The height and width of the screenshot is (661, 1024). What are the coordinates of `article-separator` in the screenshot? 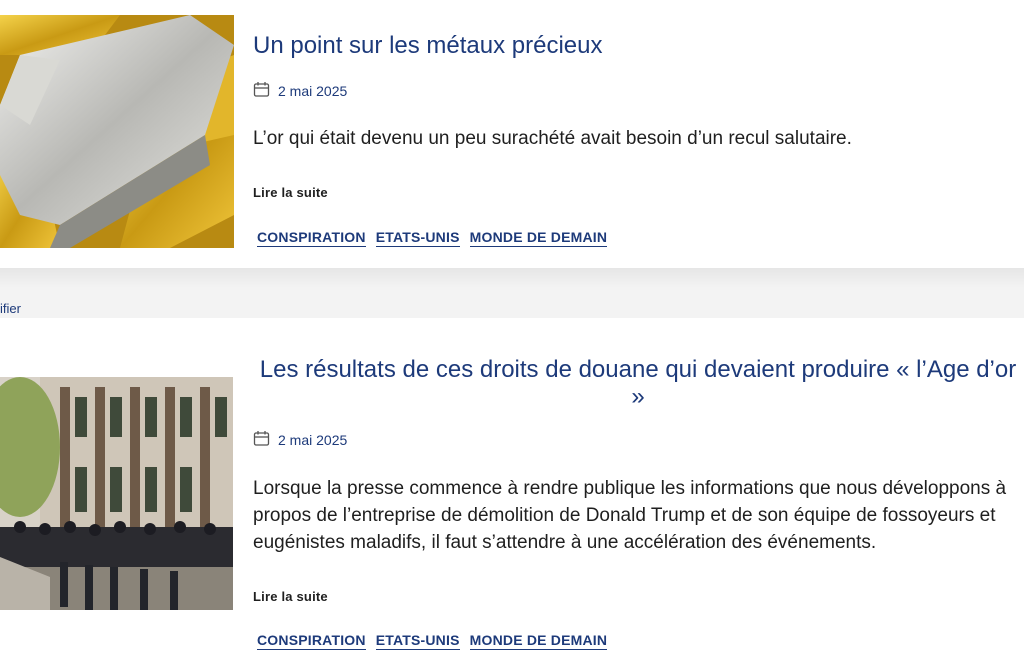 It's located at (512, 293).